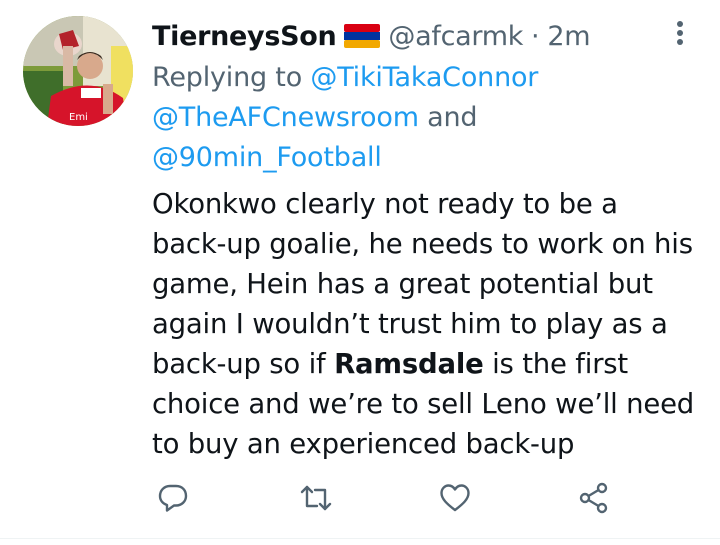 This screenshot has height=545, width=720. I want to click on share-icon, so click(594, 500).